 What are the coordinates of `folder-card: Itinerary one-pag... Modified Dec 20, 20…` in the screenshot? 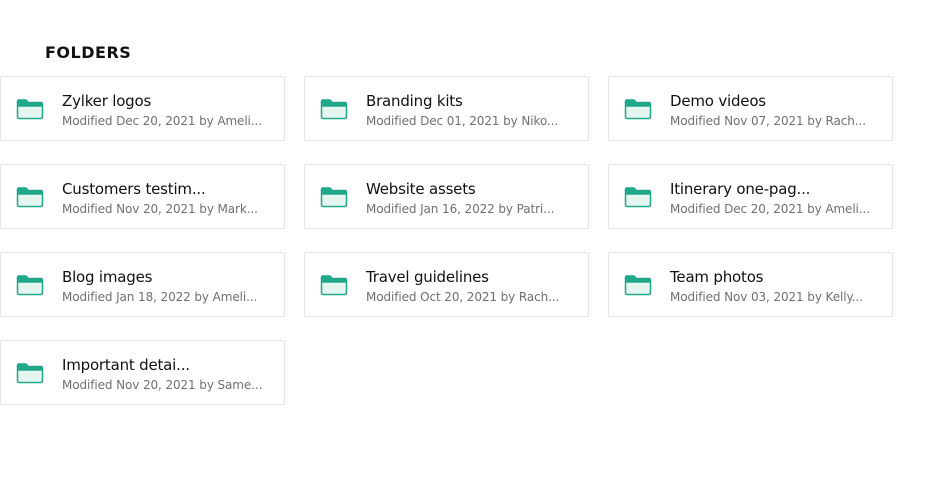 It's located at (750, 196).